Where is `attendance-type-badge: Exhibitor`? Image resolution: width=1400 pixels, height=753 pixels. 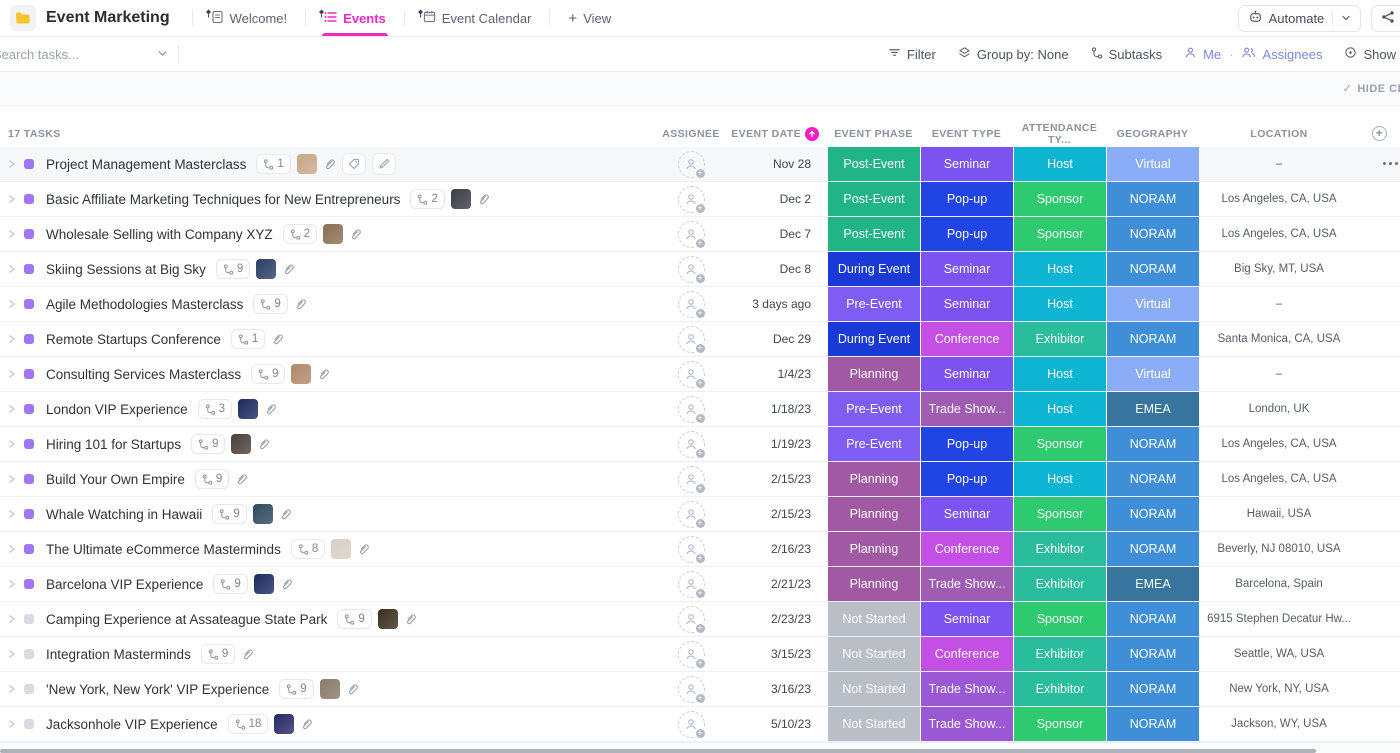 attendance-type-badge: Exhibitor is located at coordinates (1060, 654).